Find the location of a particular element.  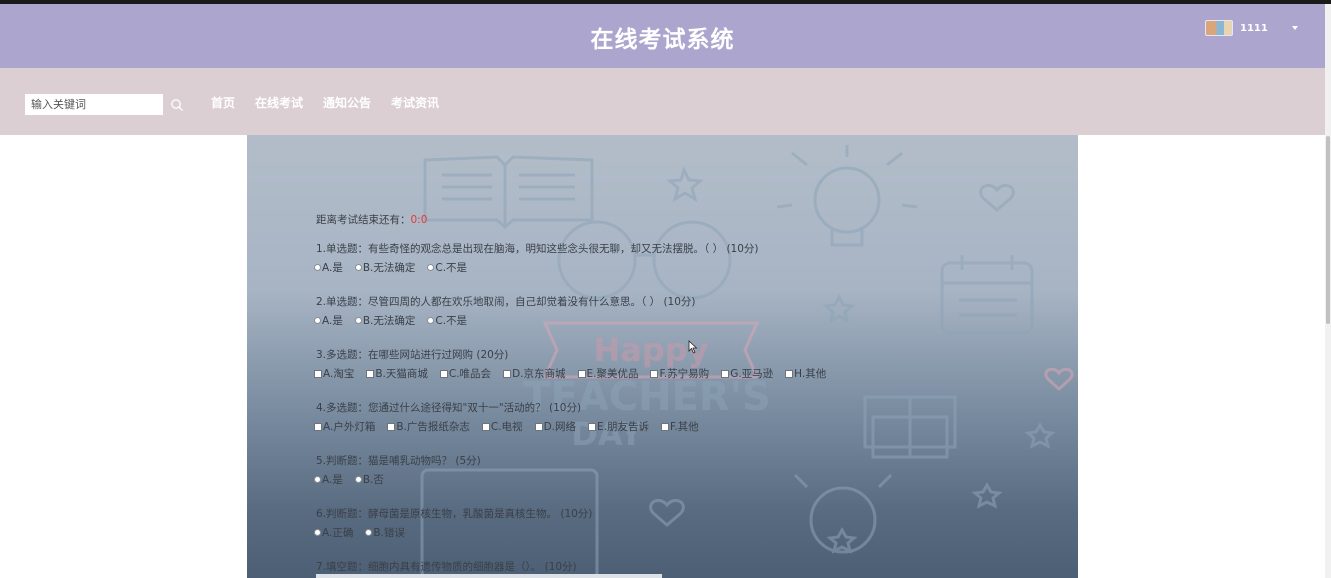

option-label: E.聚美优品 is located at coordinates (612, 374).